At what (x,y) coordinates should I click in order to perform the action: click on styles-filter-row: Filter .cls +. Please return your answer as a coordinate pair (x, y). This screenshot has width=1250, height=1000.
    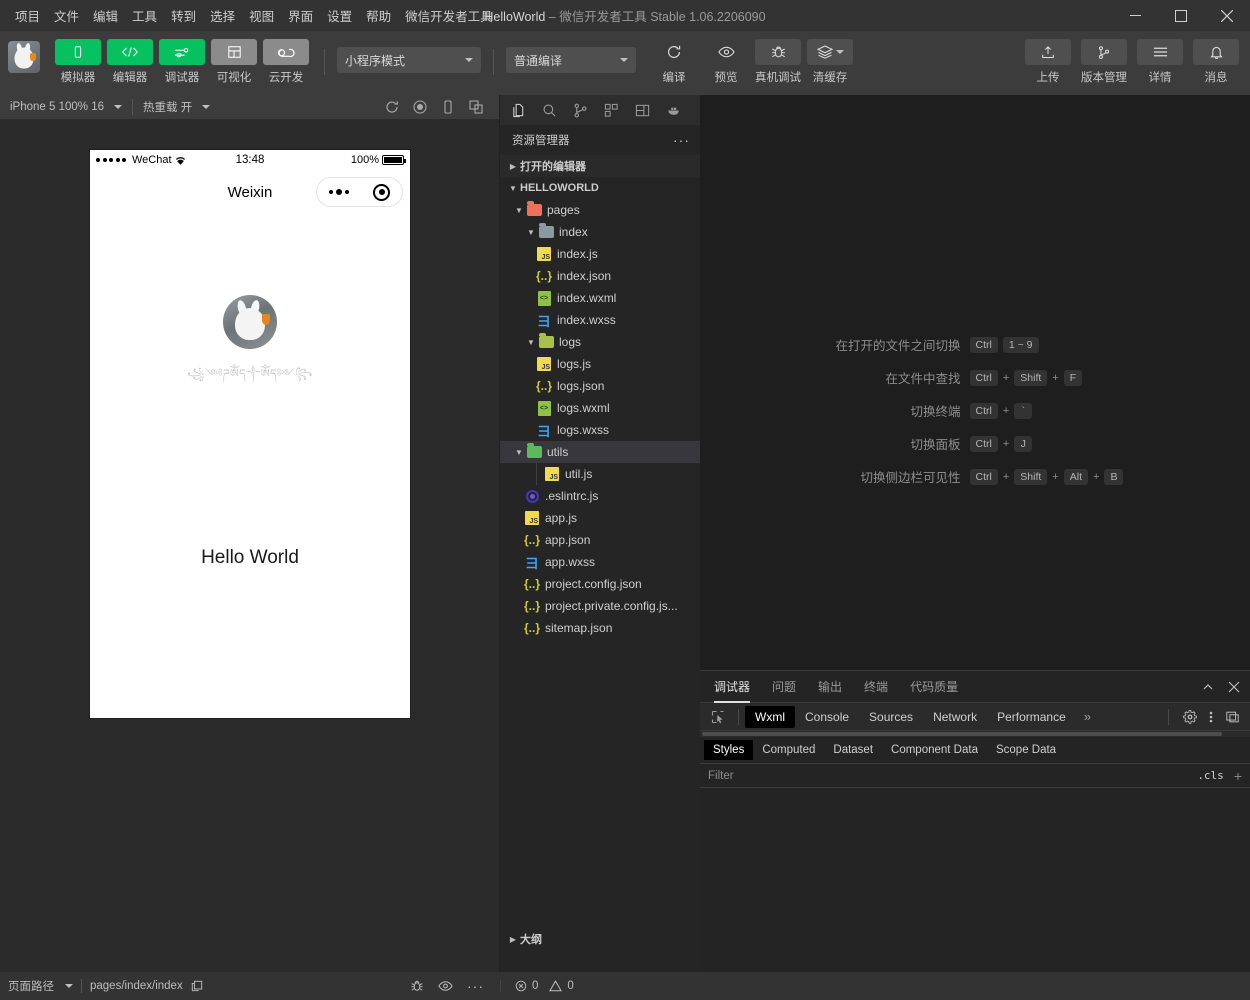
    Looking at the image, I should click on (975, 776).